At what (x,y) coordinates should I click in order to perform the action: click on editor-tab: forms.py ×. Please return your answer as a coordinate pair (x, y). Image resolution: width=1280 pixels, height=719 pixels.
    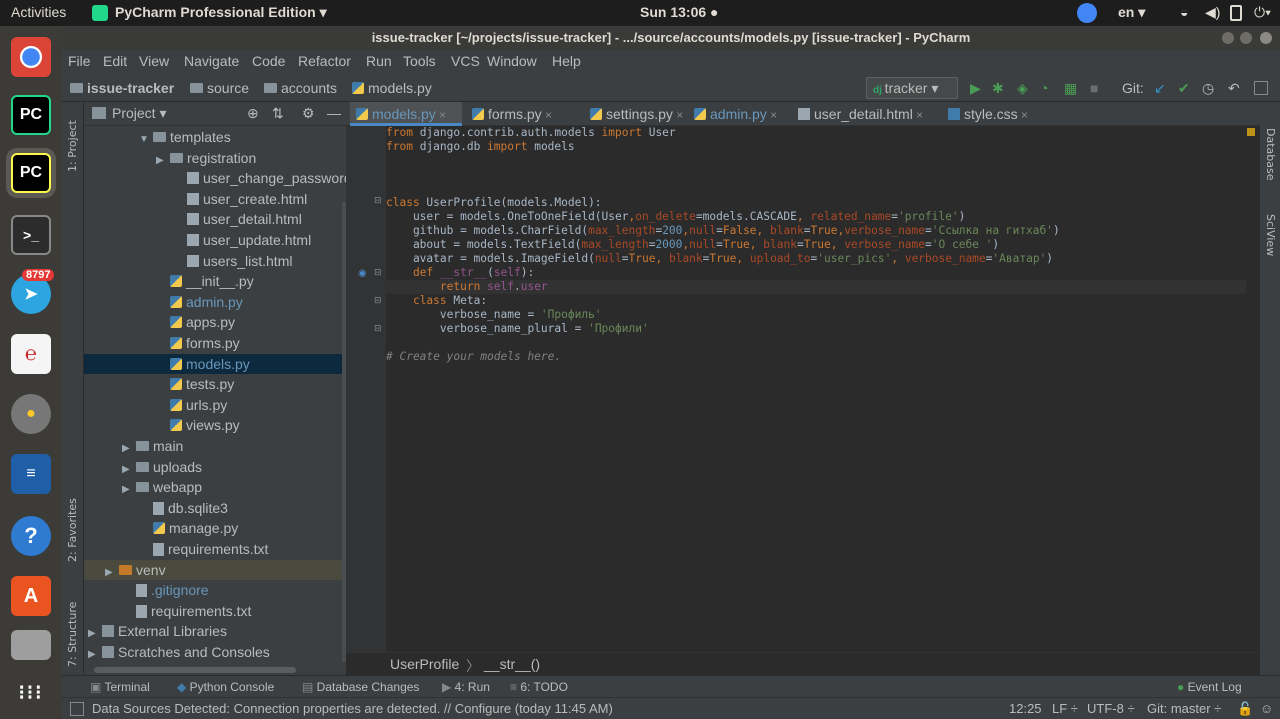
    Looking at the image, I should click on (523, 114).